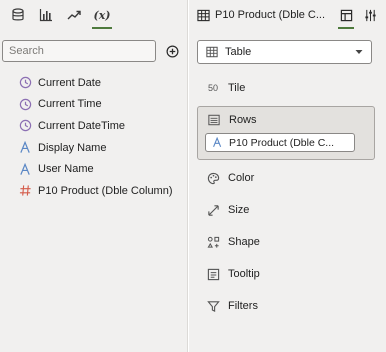  What do you see at coordinates (213, 274) in the screenshot?
I see `tooltip-icon` at bounding box center [213, 274].